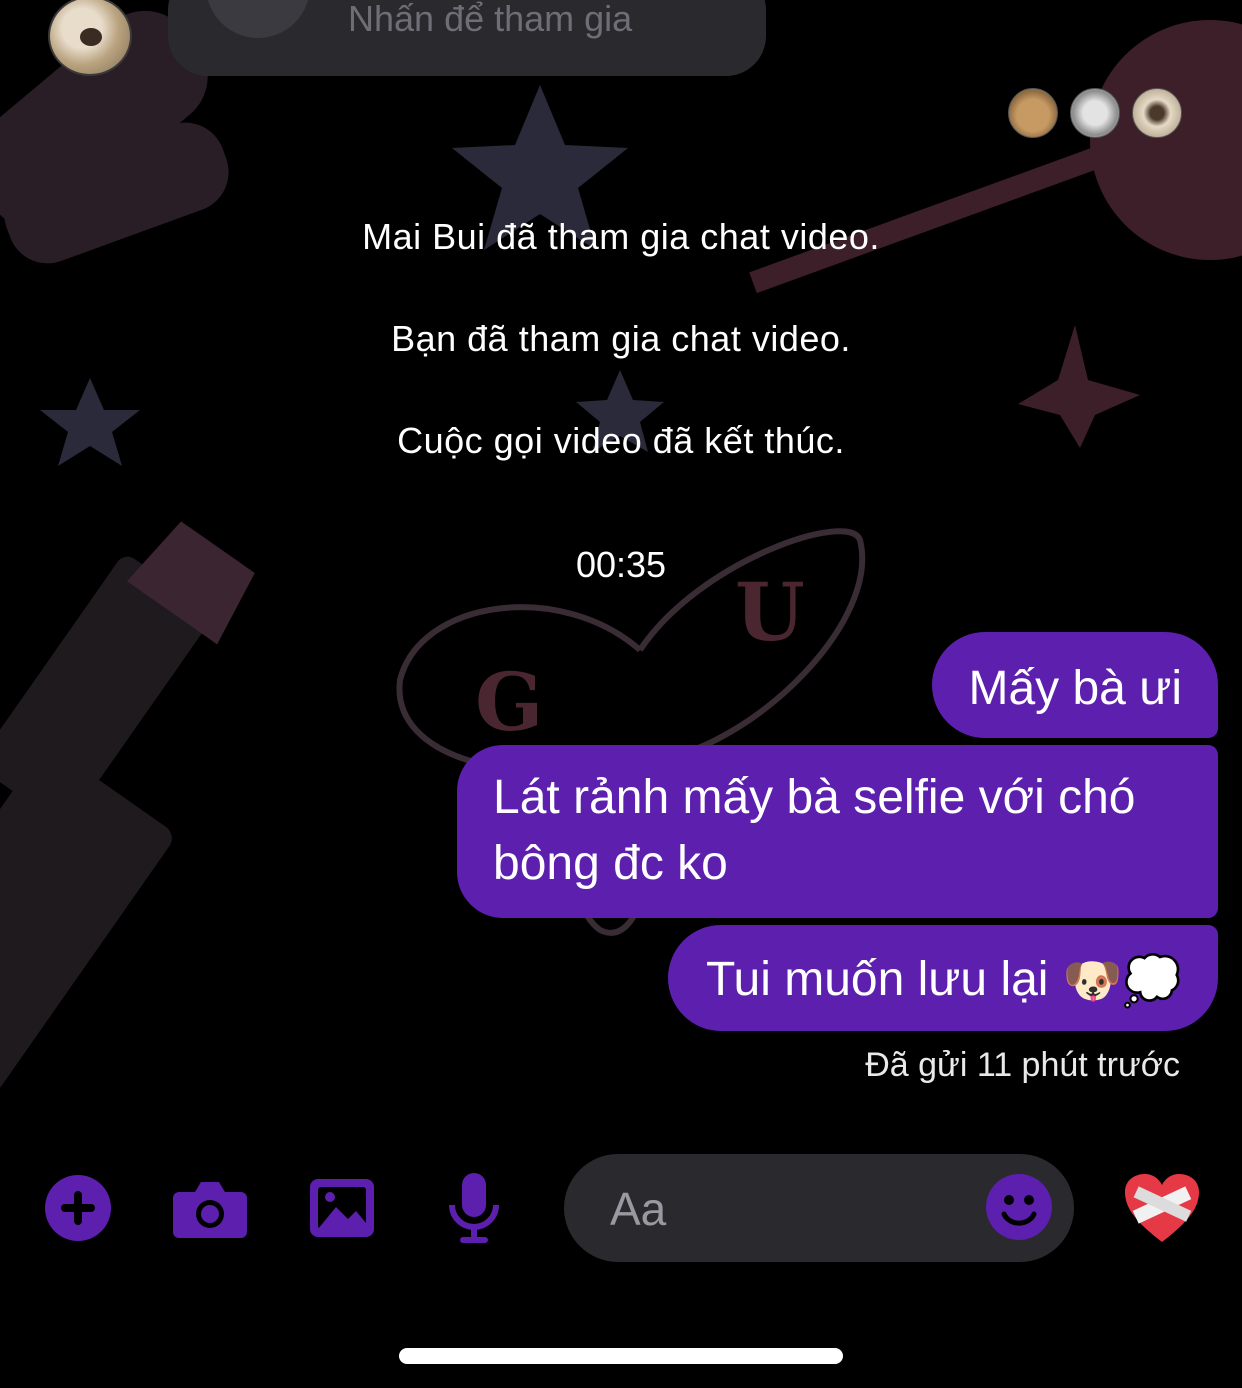  What do you see at coordinates (638, 1209) in the screenshot?
I see `message-input-placeholder: Aa` at bounding box center [638, 1209].